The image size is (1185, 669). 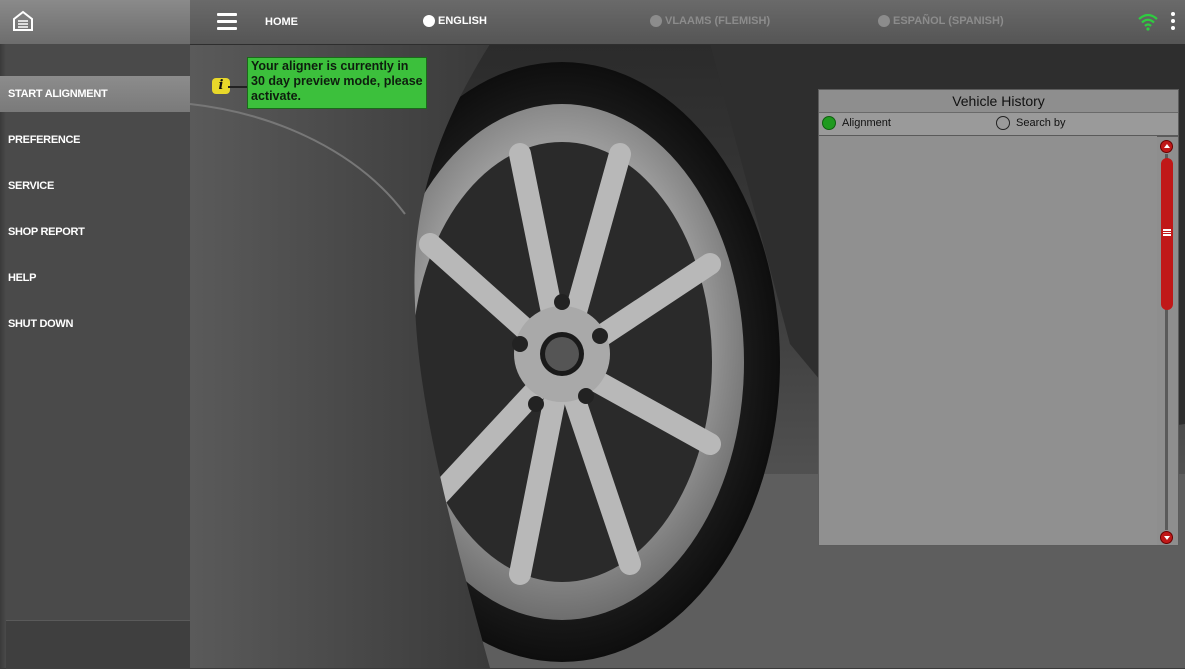 I want to click on language-option-flemish: VLAAMS (FLEMISH), so click(x=710, y=21).